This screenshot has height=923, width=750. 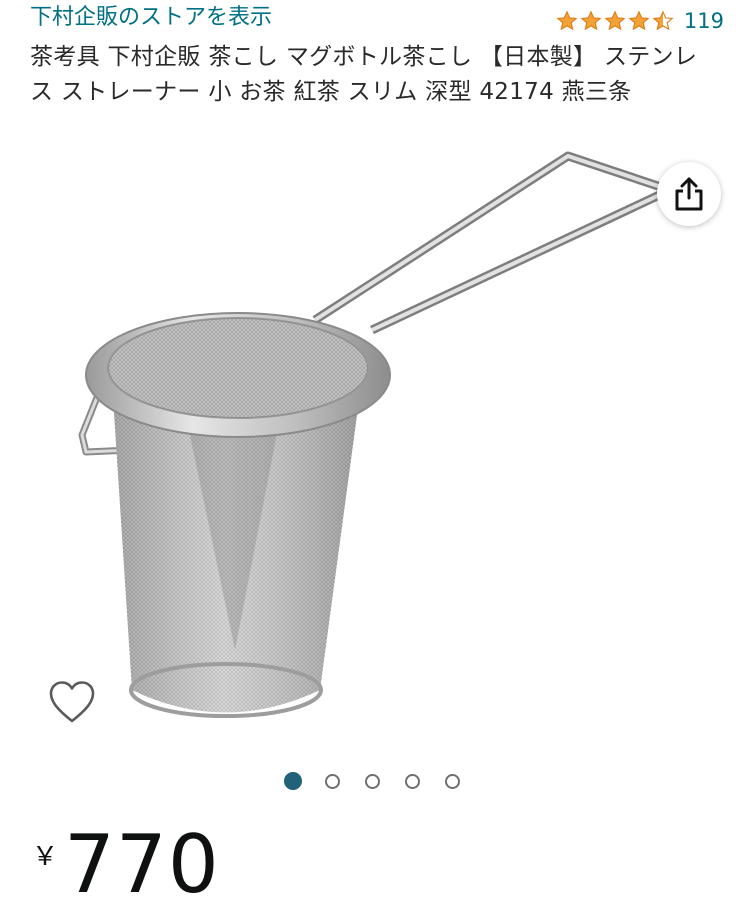 What do you see at coordinates (45, 857) in the screenshot?
I see `price-currency: ￥` at bounding box center [45, 857].